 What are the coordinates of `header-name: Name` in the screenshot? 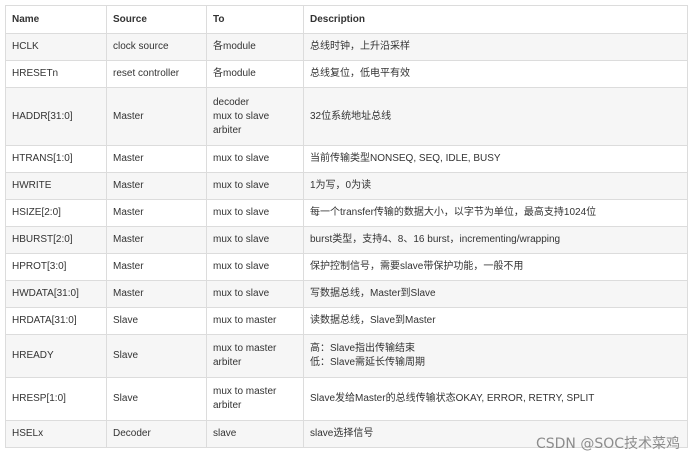 It's located at (56, 19).